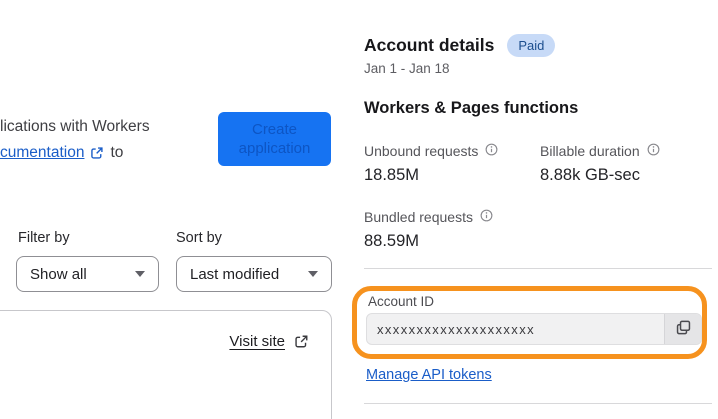 The height and width of the screenshot is (419, 718). I want to click on account-id-field-group, so click(534, 329).